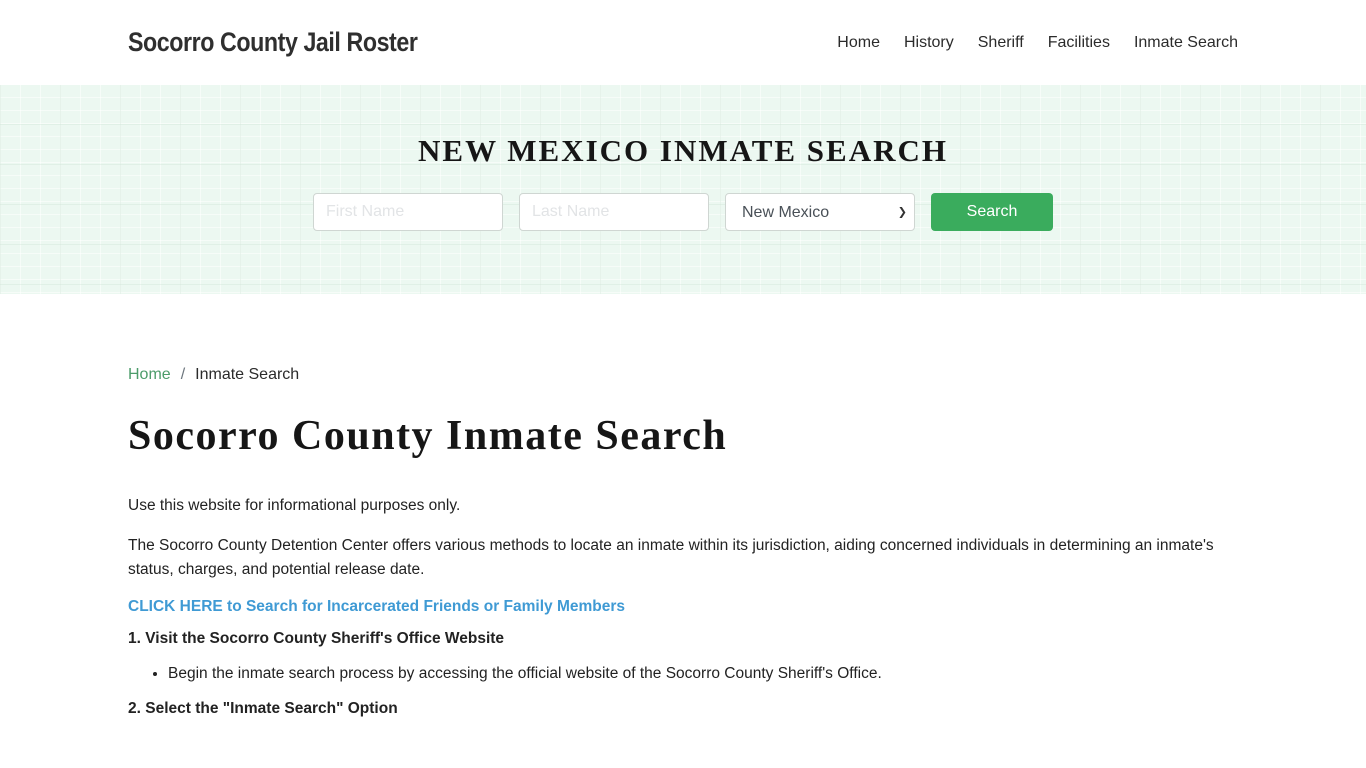  Describe the element at coordinates (1180, 43) in the screenshot. I see `nav-inmate-search: Inmate Search` at that location.